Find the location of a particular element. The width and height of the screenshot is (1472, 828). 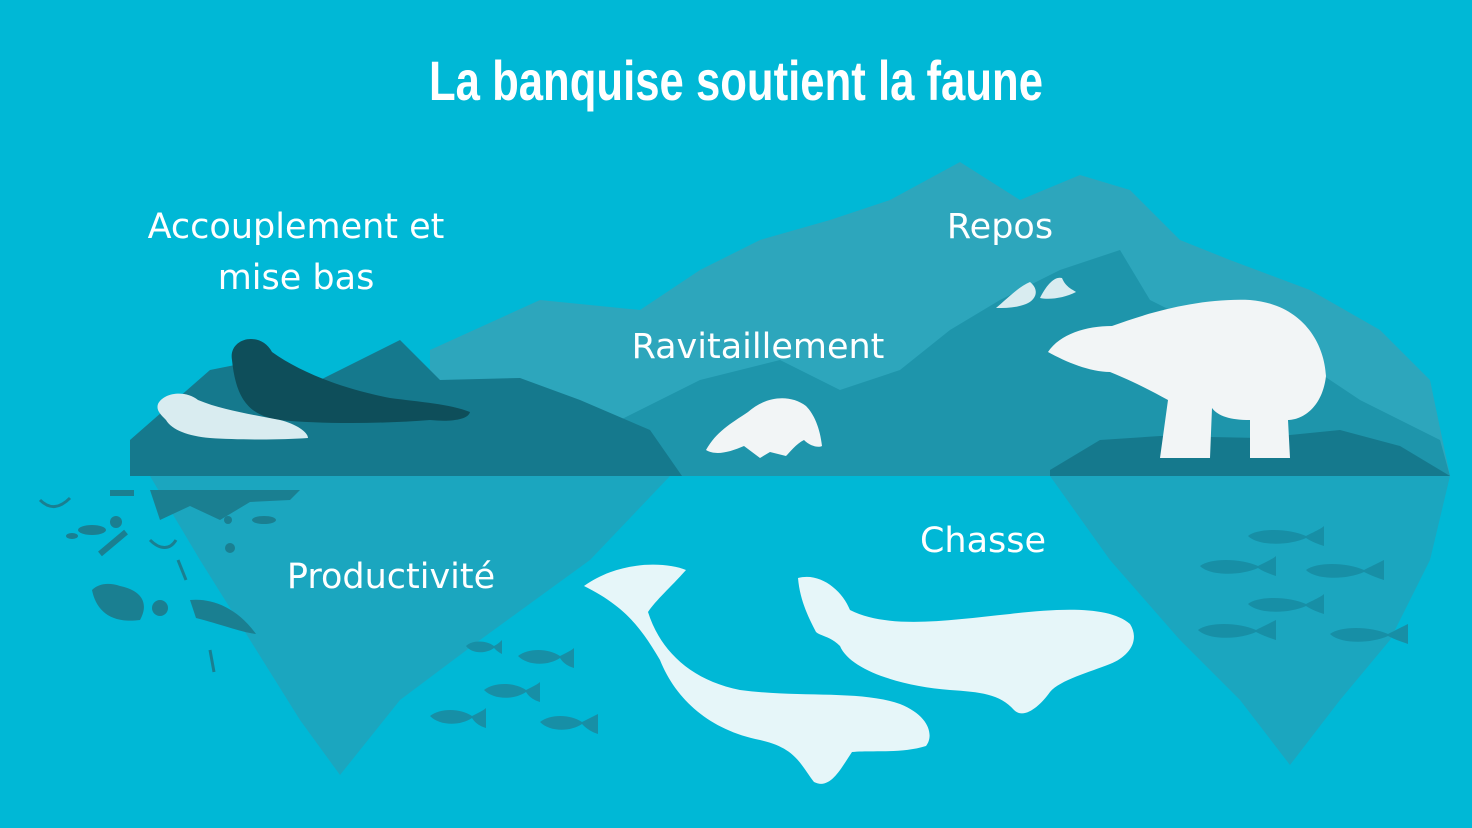

label-hunting: Chasse is located at coordinates (983, 541).